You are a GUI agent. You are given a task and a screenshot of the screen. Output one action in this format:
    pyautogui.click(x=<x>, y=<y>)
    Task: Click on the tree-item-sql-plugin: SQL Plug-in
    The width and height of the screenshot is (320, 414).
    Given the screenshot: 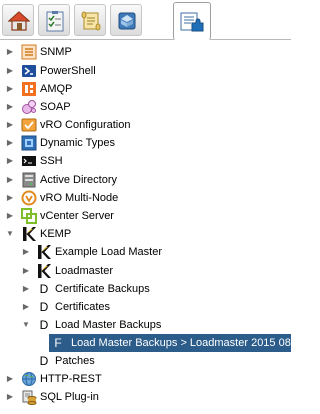 What is the action you would take?
    pyautogui.click(x=145, y=397)
    